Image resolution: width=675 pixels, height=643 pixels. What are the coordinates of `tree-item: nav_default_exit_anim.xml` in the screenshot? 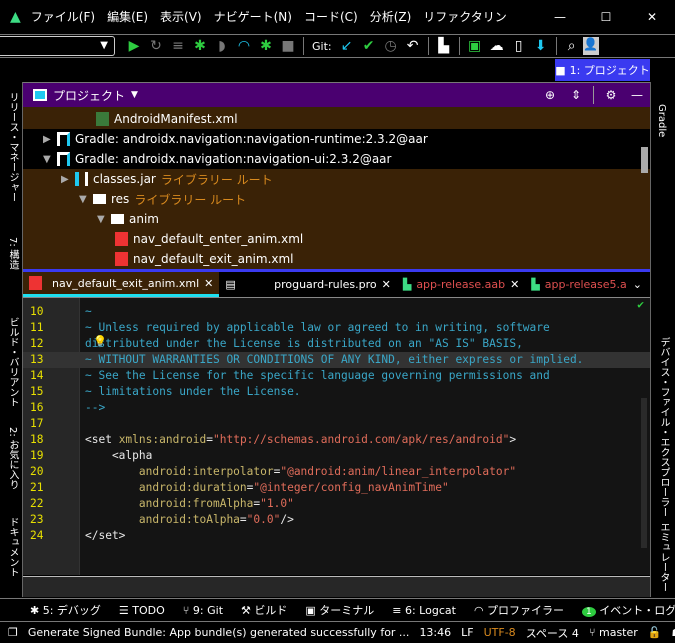 It's located at (336, 259).